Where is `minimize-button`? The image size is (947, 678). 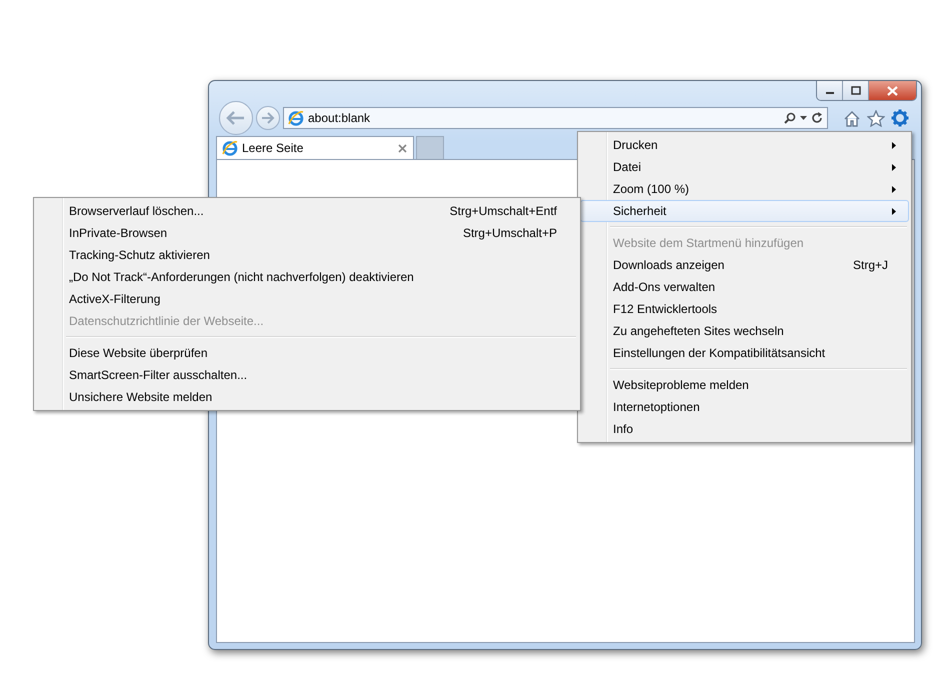
minimize-button is located at coordinates (830, 90).